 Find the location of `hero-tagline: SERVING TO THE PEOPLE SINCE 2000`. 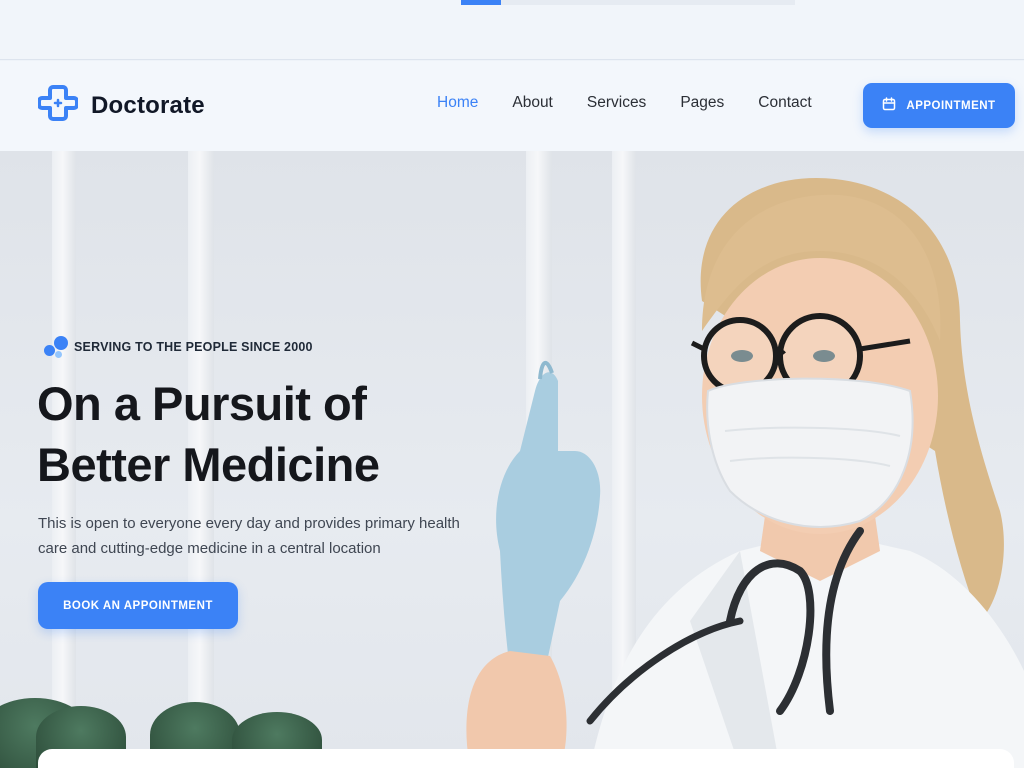

hero-tagline: SERVING TO THE PEOPLE SINCE 2000 is located at coordinates (177, 347).